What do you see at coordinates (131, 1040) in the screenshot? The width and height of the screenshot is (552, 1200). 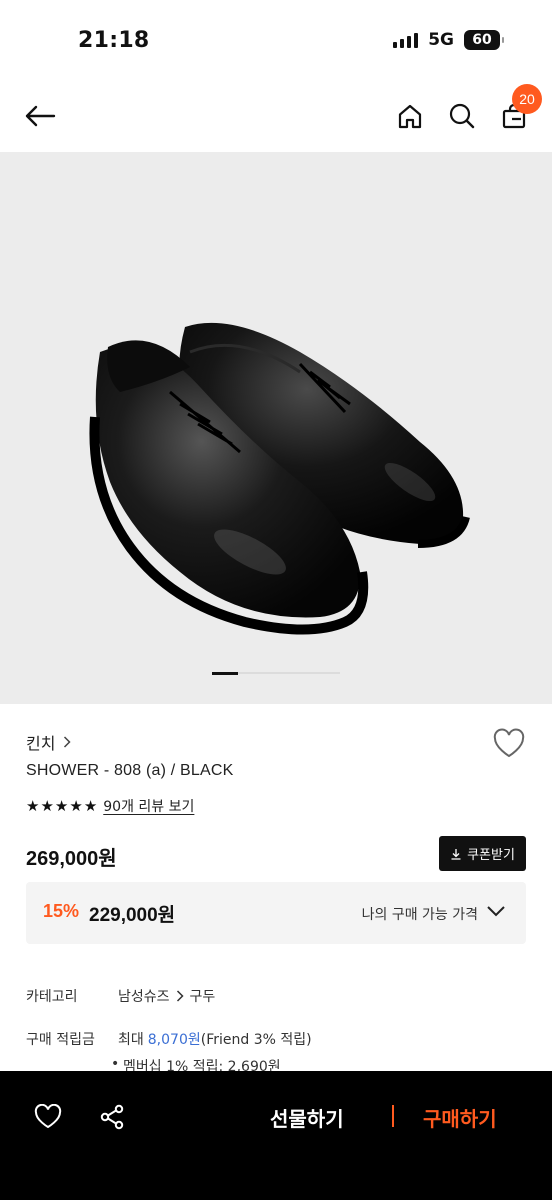 I see `points-prefix: 최대` at bounding box center [131, 1040].